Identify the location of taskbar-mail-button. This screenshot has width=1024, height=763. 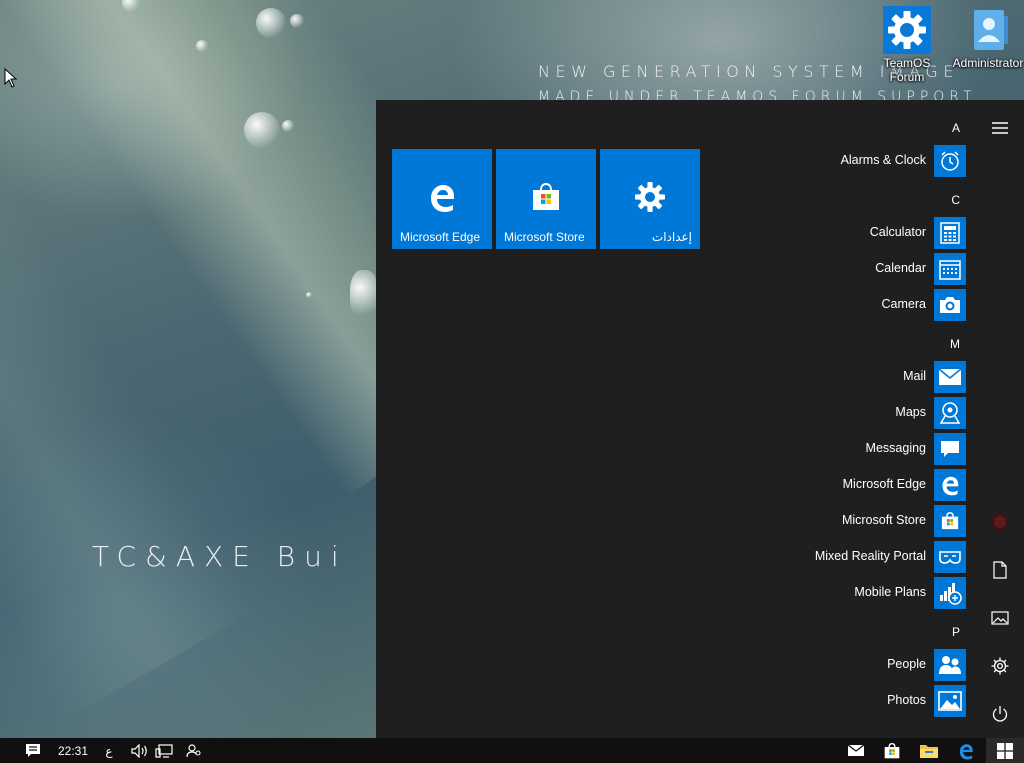
(856, 750).